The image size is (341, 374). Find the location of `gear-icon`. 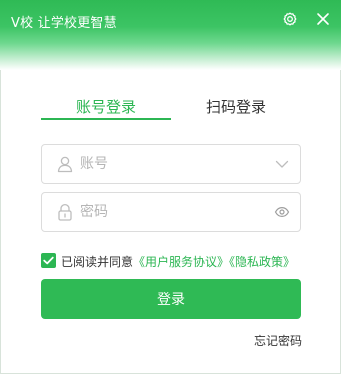

gear-icon is located at coordinates (290, 19).